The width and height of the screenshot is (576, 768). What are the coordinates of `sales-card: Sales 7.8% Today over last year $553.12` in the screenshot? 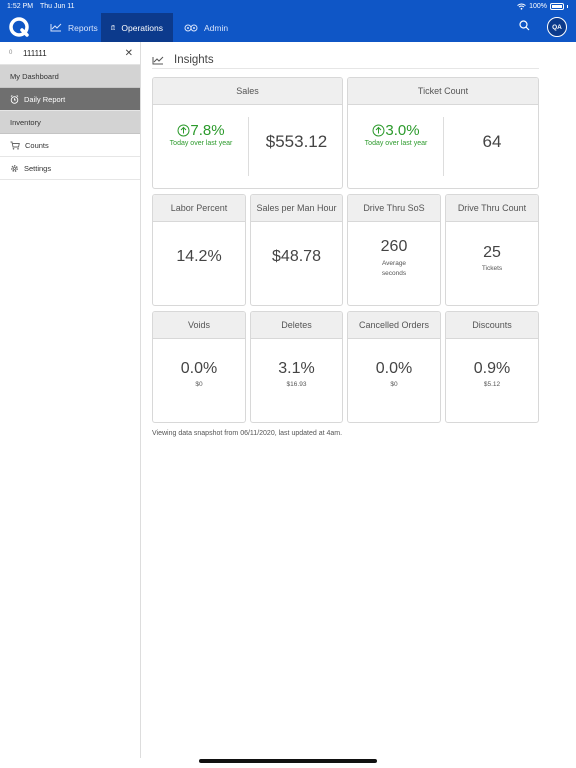 It's located at (247, 133).